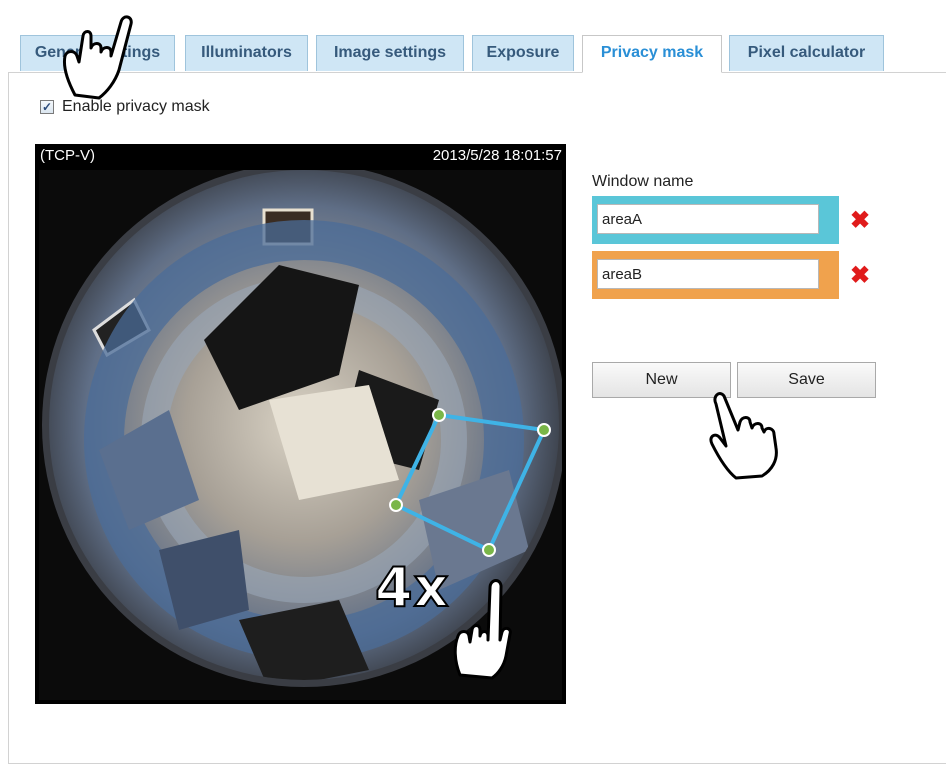 The image size is (946, 764). Describe the element at coordinates (47, 107) in the screenshot. I see `enable-privacy-mask-checkbox: ✓` at that location.